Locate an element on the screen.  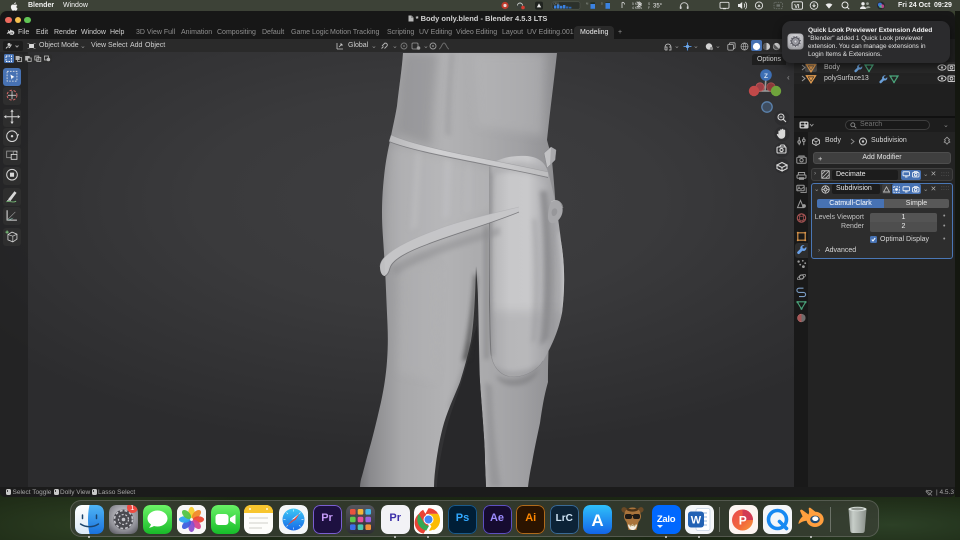
svg-text: 35° is located at coordinates (658, 7).